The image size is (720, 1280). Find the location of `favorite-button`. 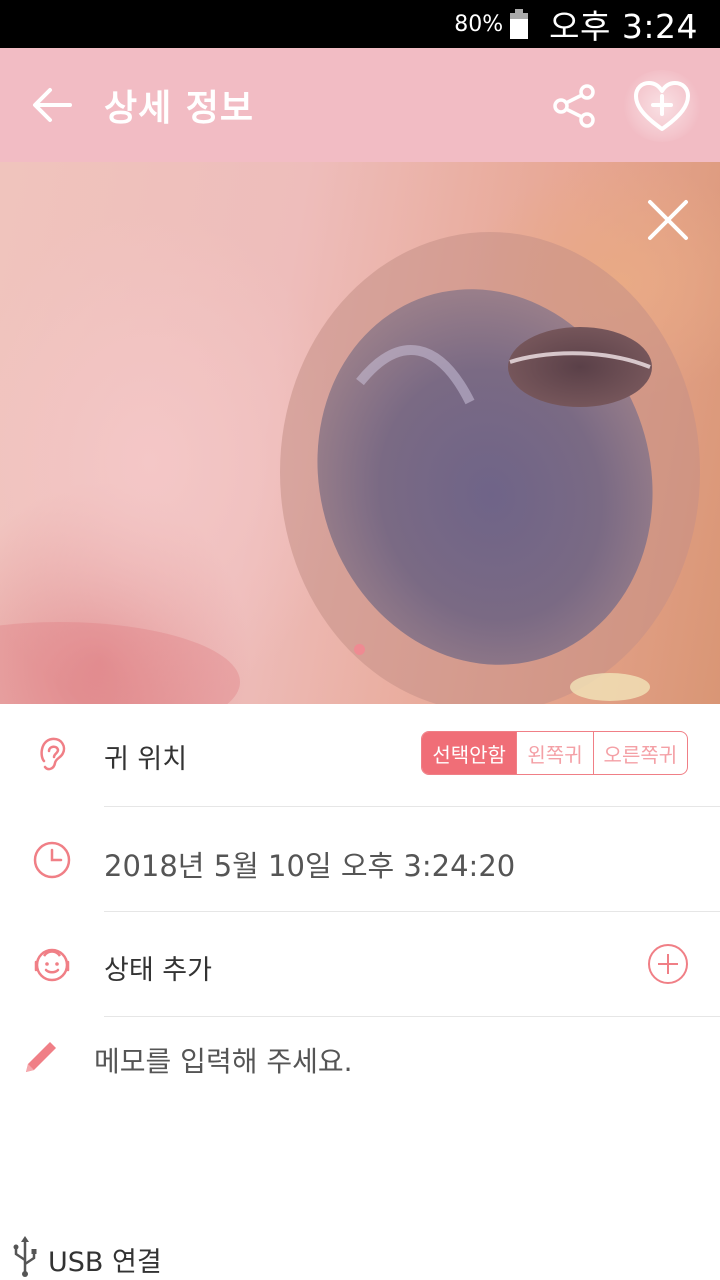

favorite-button is located at coordinates (662, 106).